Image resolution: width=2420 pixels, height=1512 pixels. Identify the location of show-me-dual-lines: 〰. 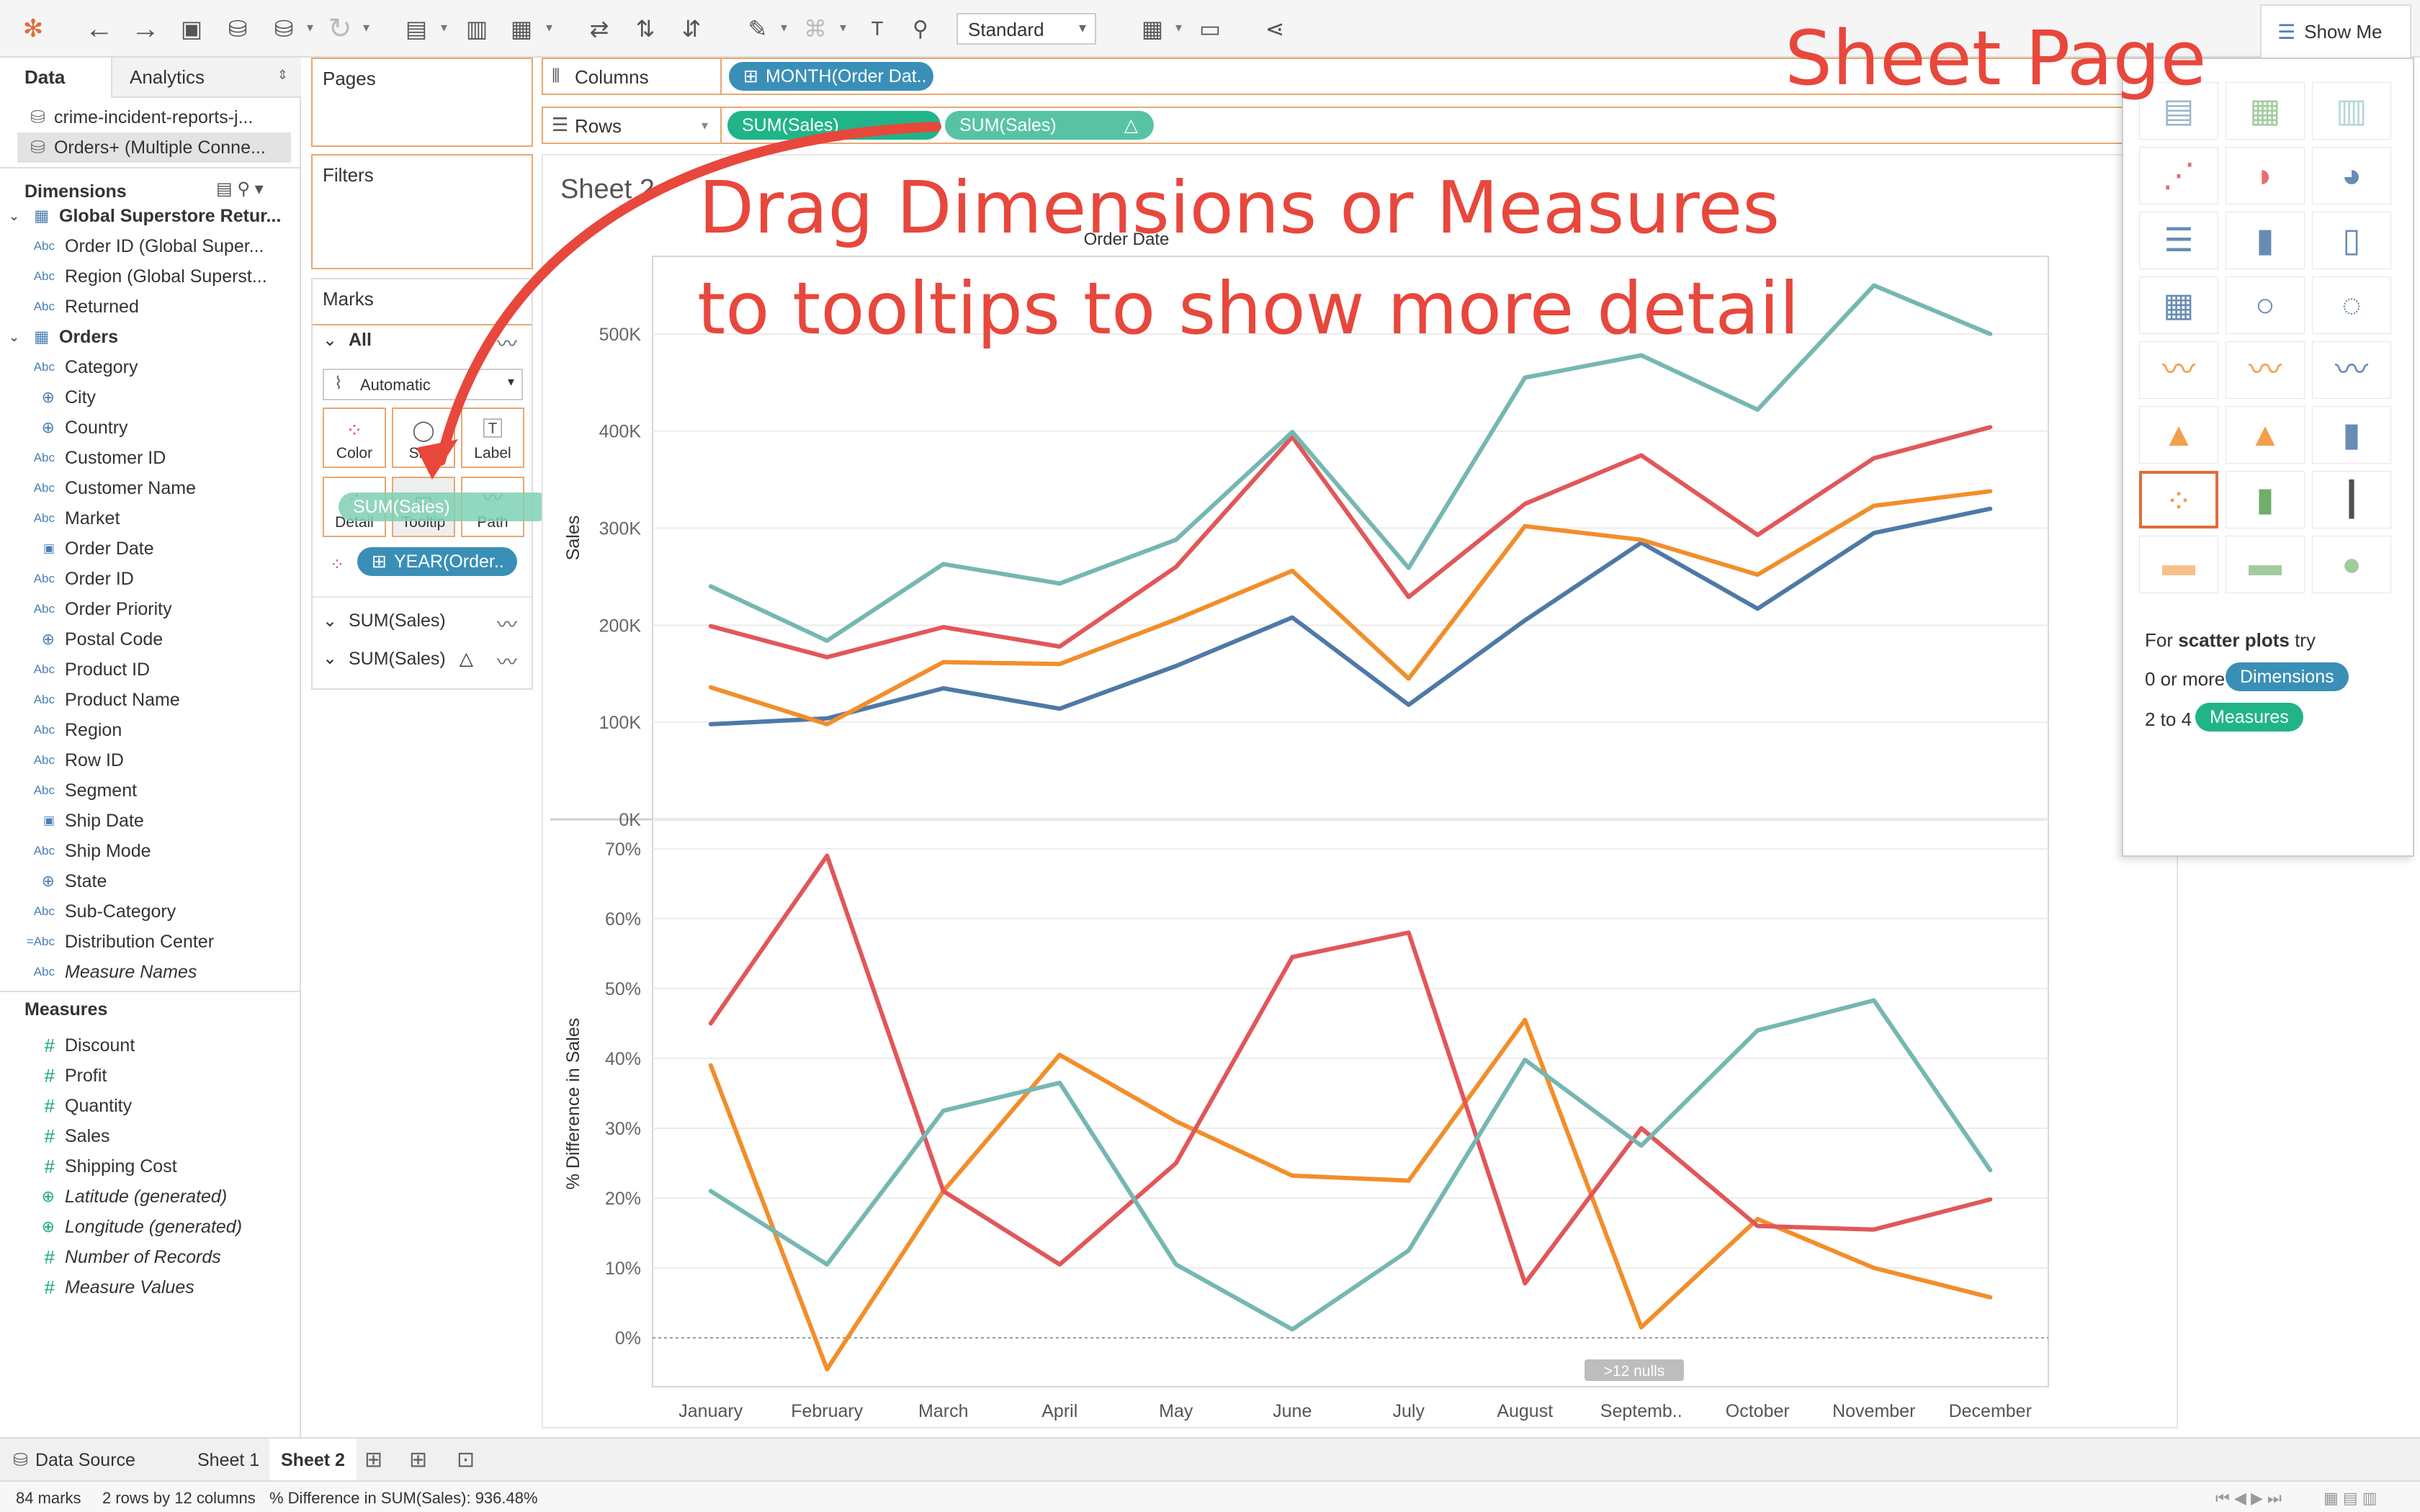
(2351, 370).